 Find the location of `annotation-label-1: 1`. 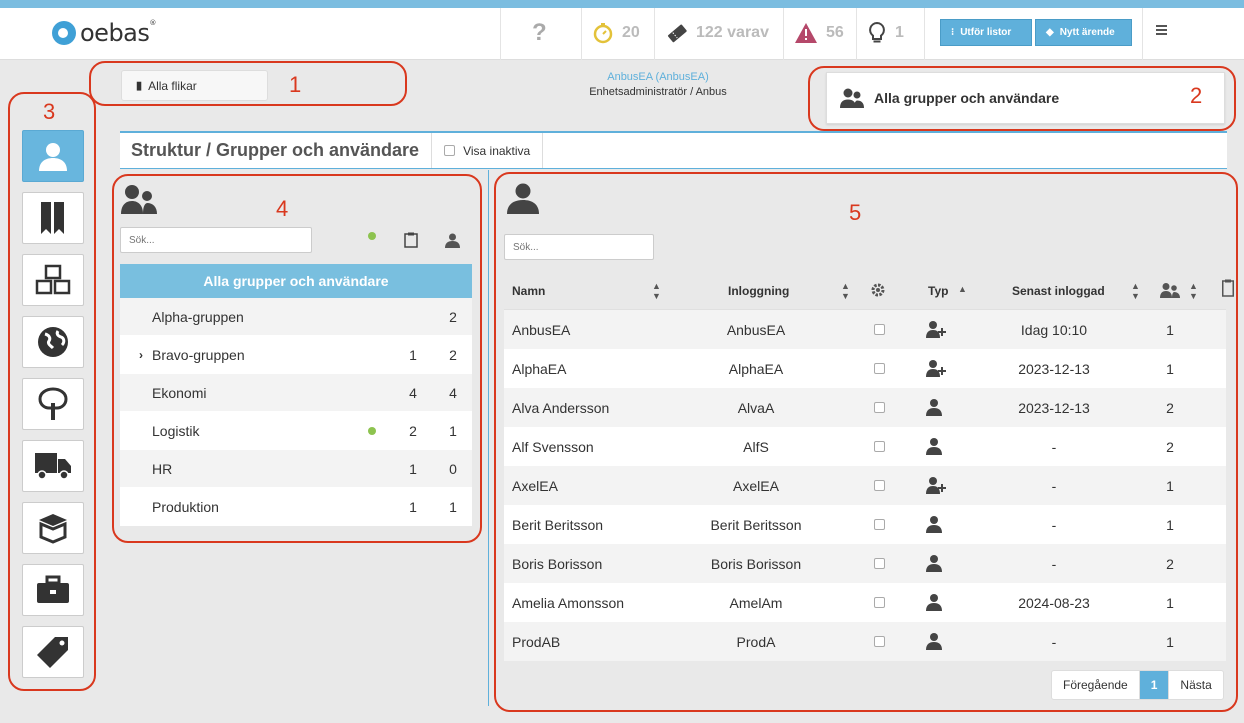

annotation-label-1: 1 is located at coordinates (295, 84).